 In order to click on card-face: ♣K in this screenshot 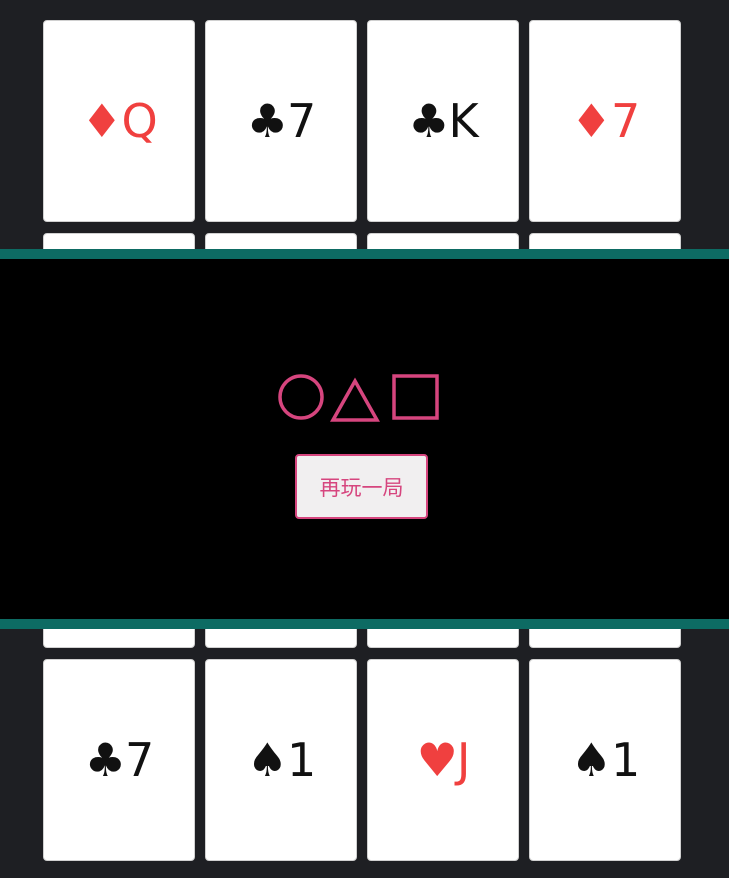, I will do `click(443, 121)`.